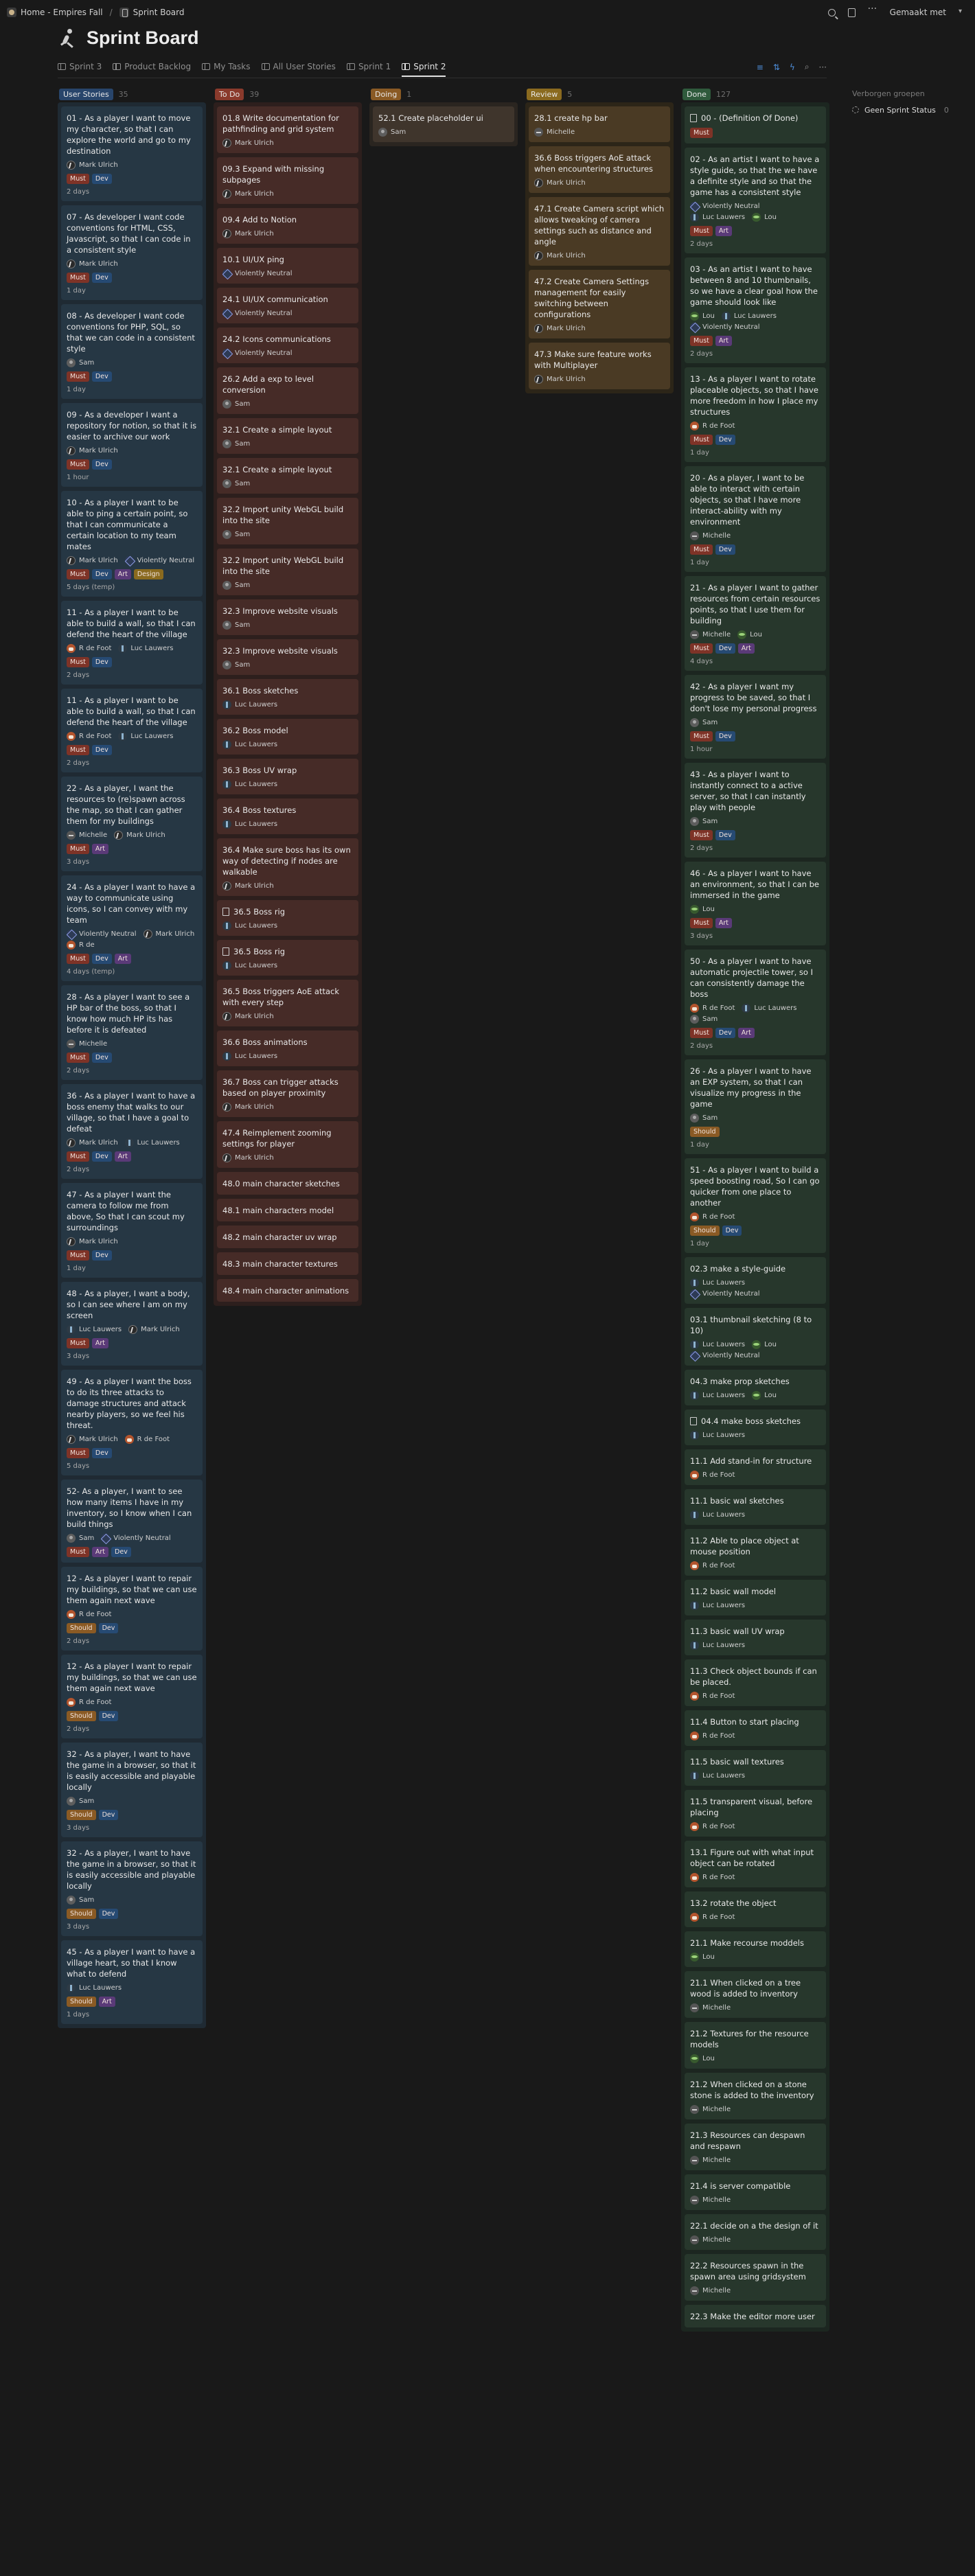  Describe the element at coordinates (287, 777) in the screenshot. I see `card: 36.3 Boss UV wrap Luc Lauwers` at that location.